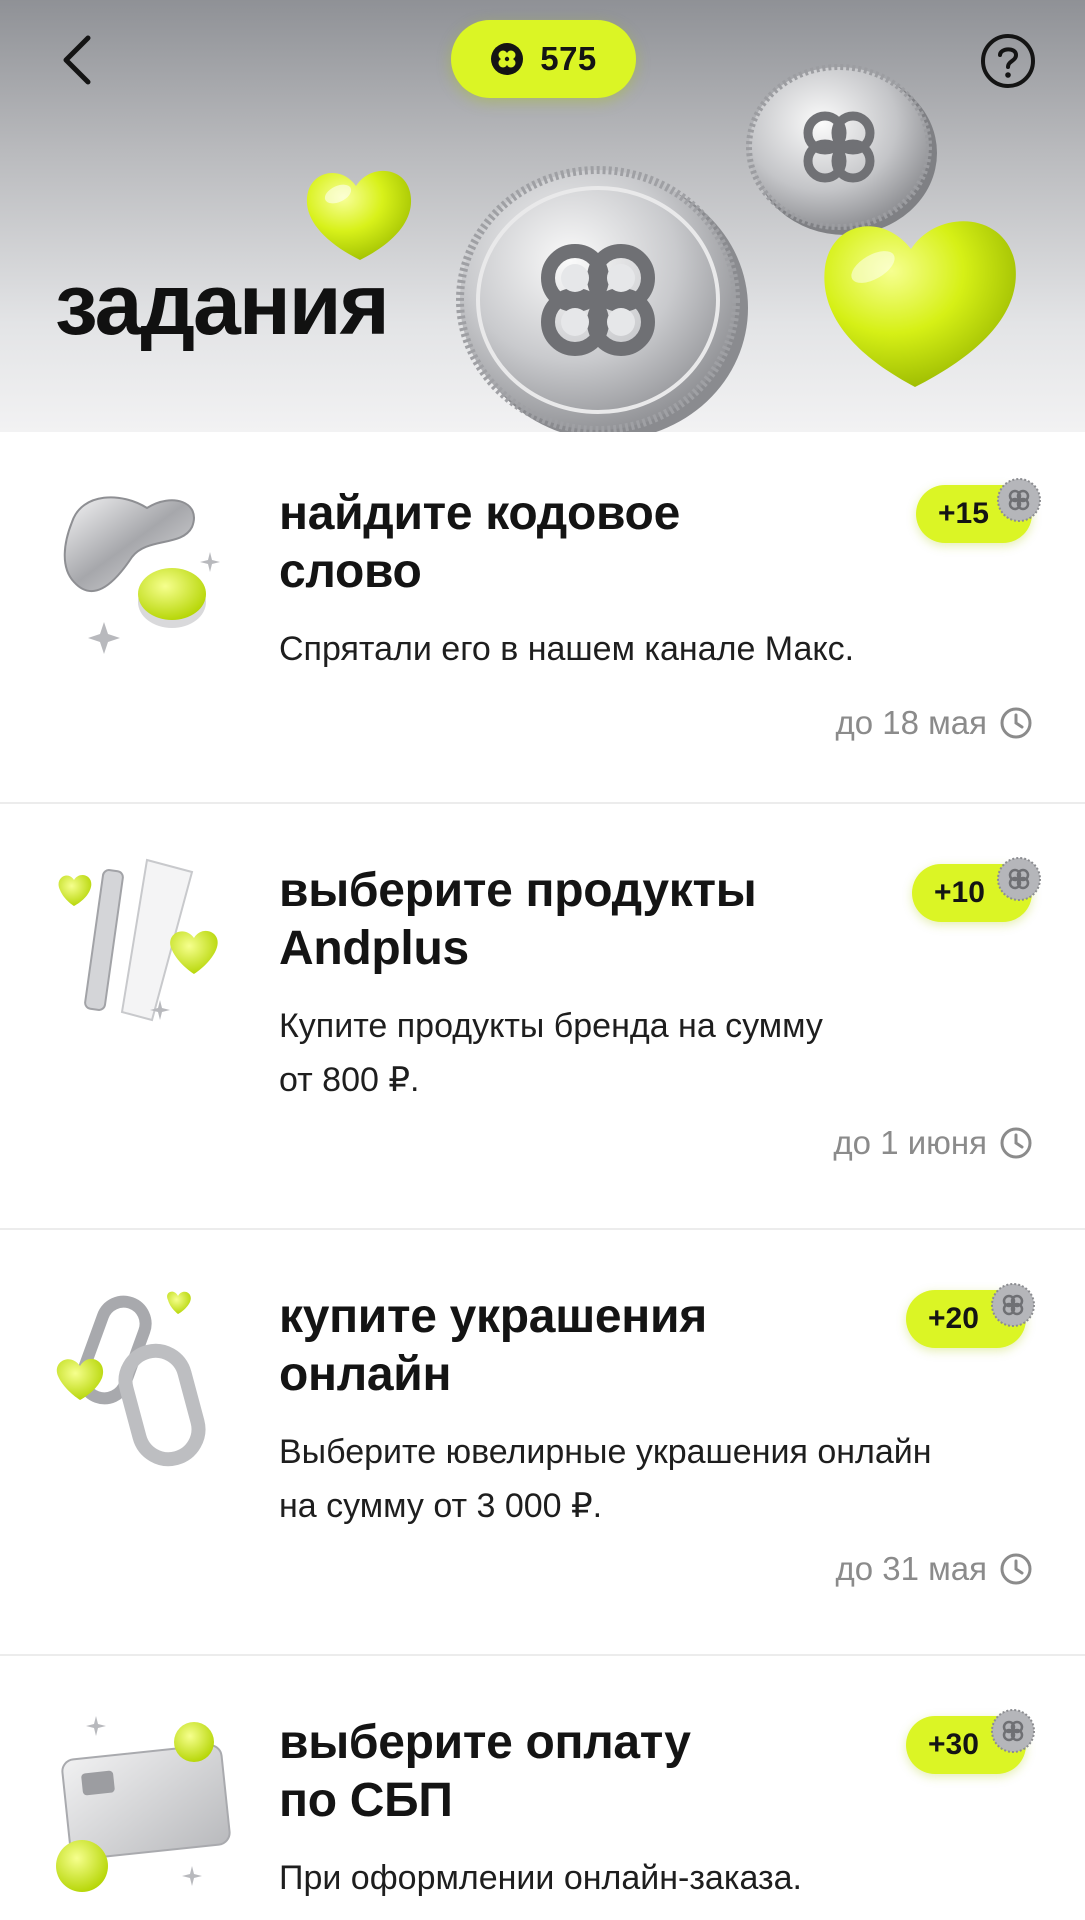  Describe the element at coordinates (602, 299) in the screenshot. I see `coin-large-icon` at that location.